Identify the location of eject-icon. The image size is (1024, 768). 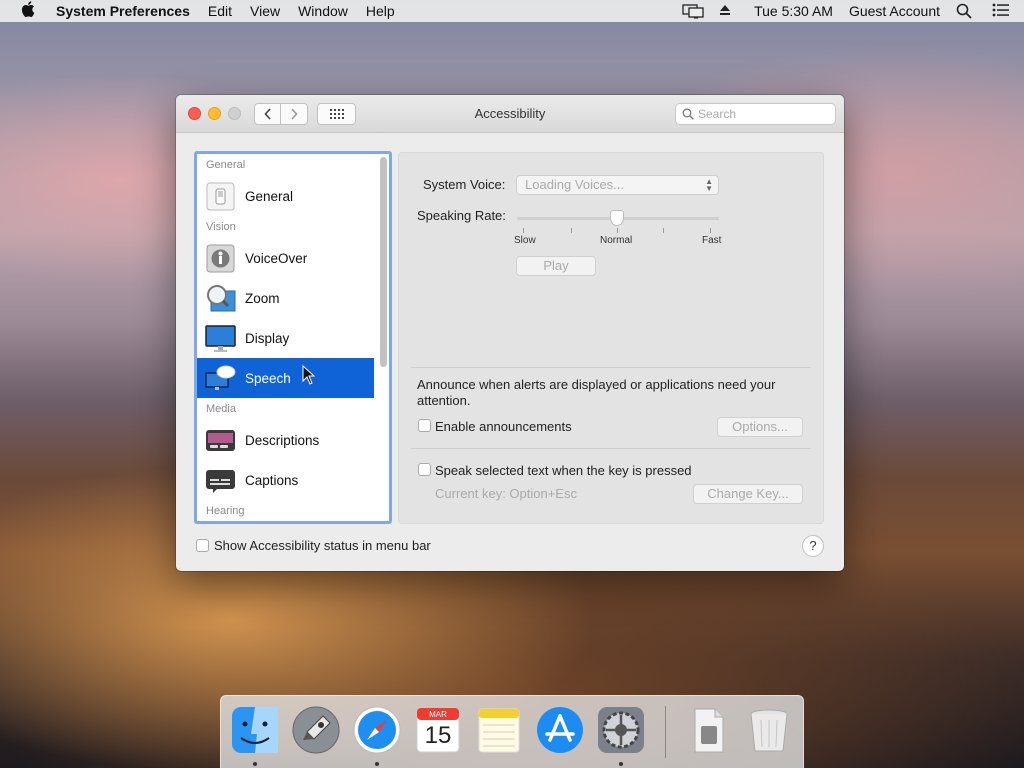
(728, 11).